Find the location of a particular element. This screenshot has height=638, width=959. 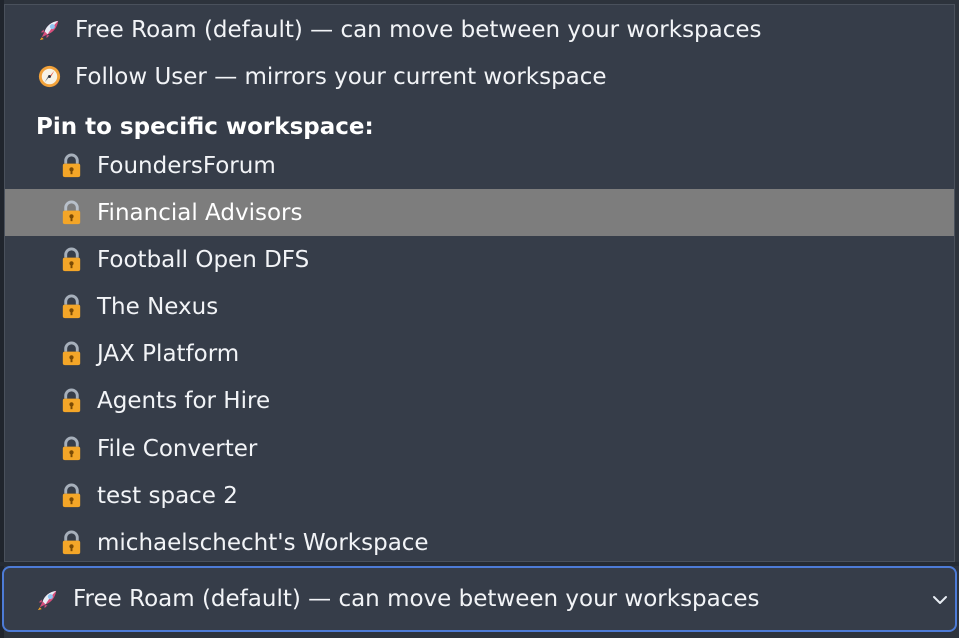

workspace-label: Agents for Hire is located at coordinates (184, 400).